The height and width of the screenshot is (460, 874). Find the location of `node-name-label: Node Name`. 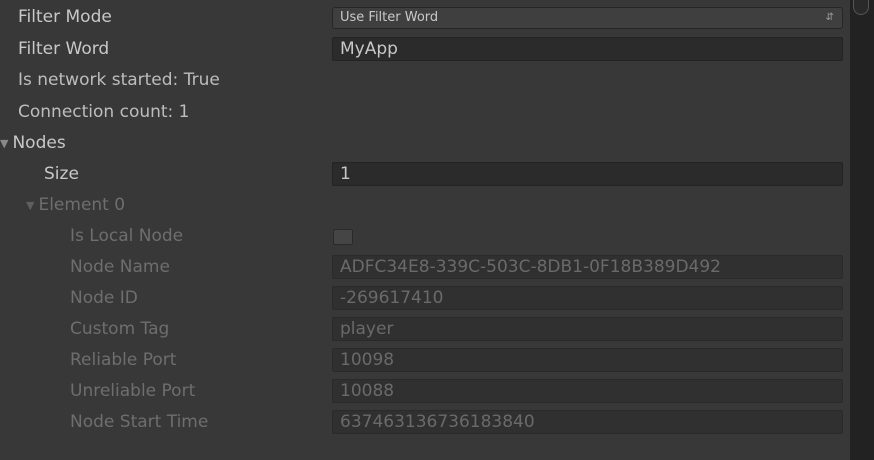

node-name-label: Node Name is located at coordinates (120, 267).